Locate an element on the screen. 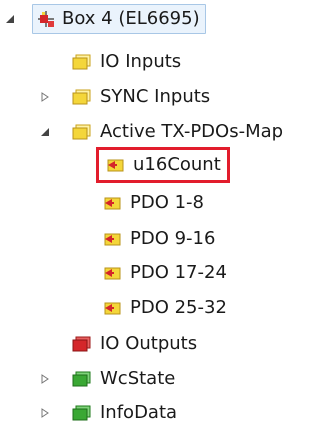 The width and height of the screenshot is (329, 430). tree-item-box4-selection: Box 4 (EL6695) is located at coordinates (119, 19).